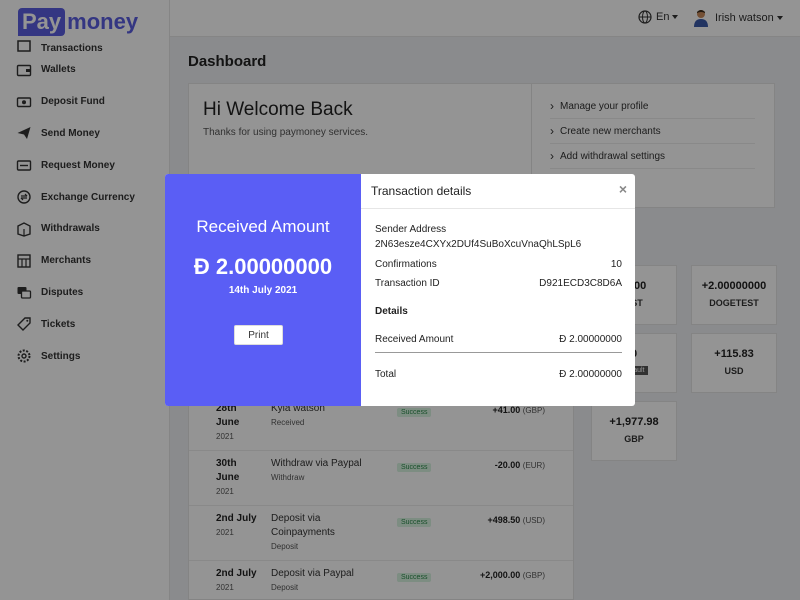 This screenshot has height=600, width=800. Describe the element at coordinates (386, 374) in the screenshot. I see `total-label: Total` at that location.